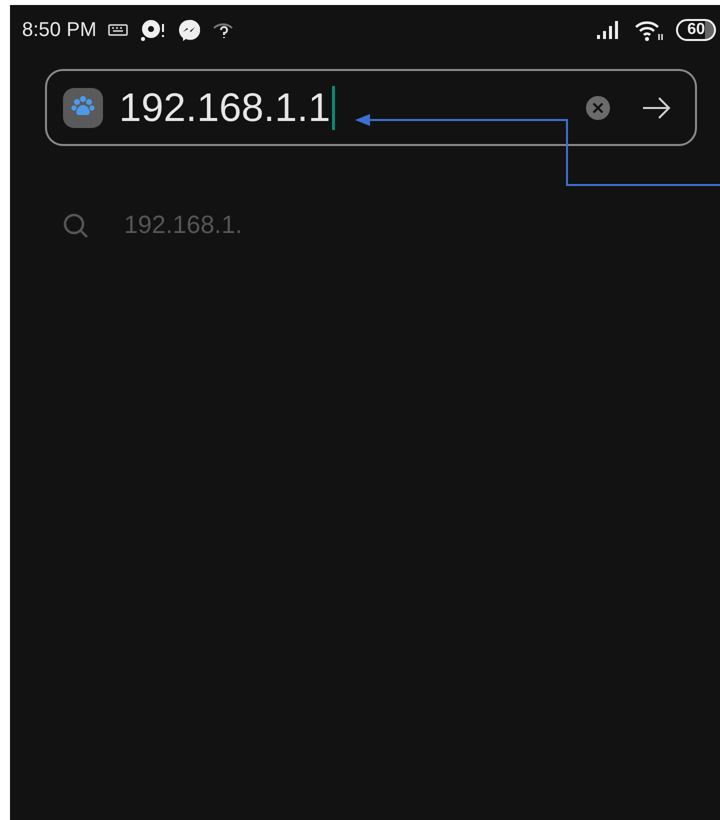 The height and width of the screenshot is (820, 720). What do you see at coordinates (76, 226) in the screenshot?
I see `search-icon` at bounding box center [76, 226].